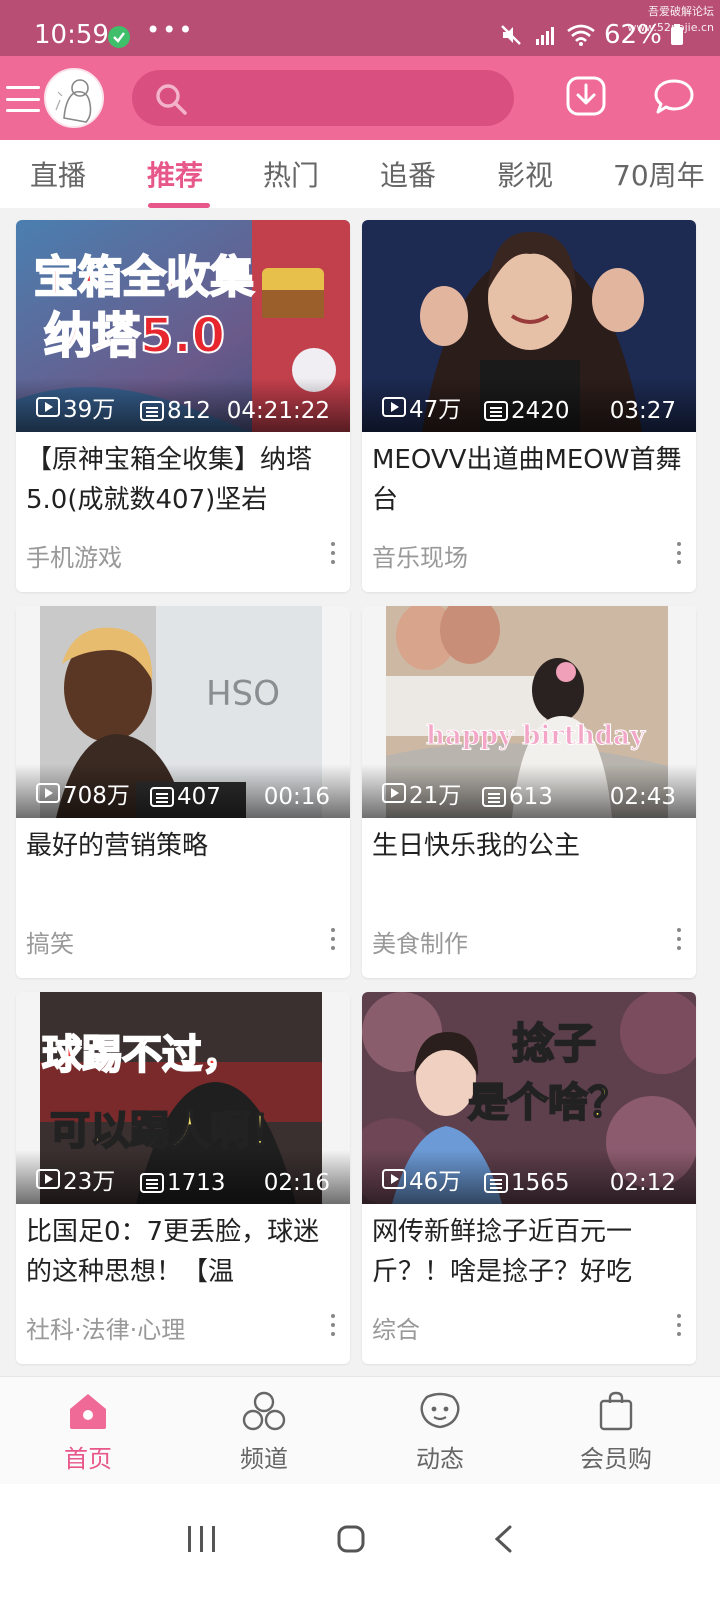  What do you see at coordinates (642, 797) in the screenshot?
I see `video-duration: 02:43` at bounding box center [642, 797].